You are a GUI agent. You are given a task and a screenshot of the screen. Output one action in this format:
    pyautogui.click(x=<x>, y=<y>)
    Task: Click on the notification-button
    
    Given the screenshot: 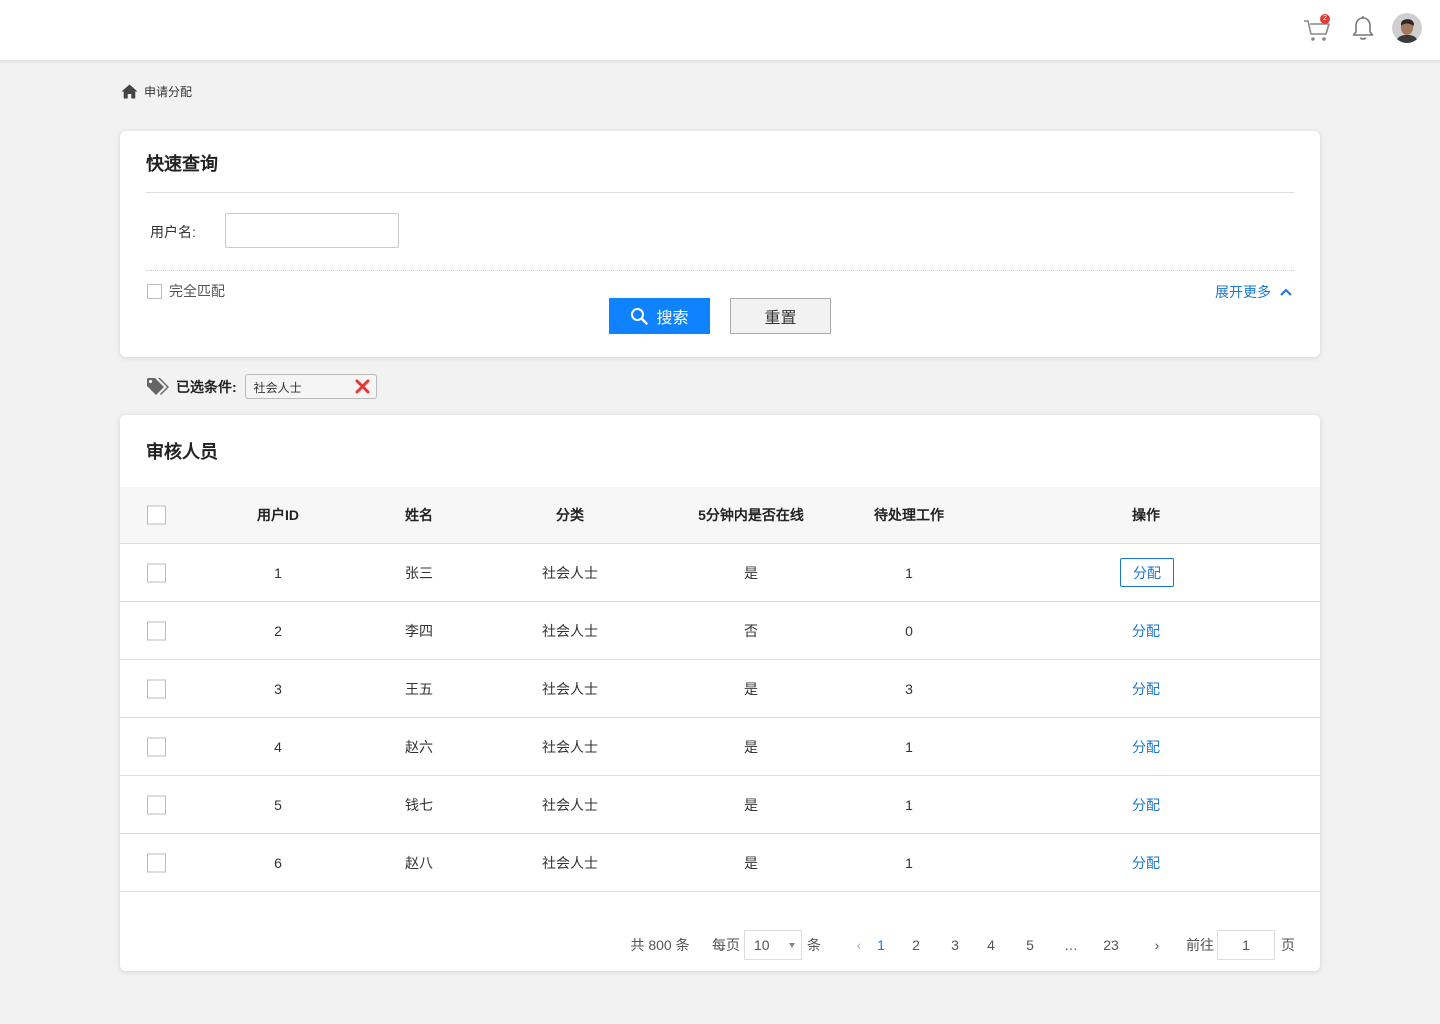 What is the action you would take?
    pyautogui.click(x=1363, y=28)
    